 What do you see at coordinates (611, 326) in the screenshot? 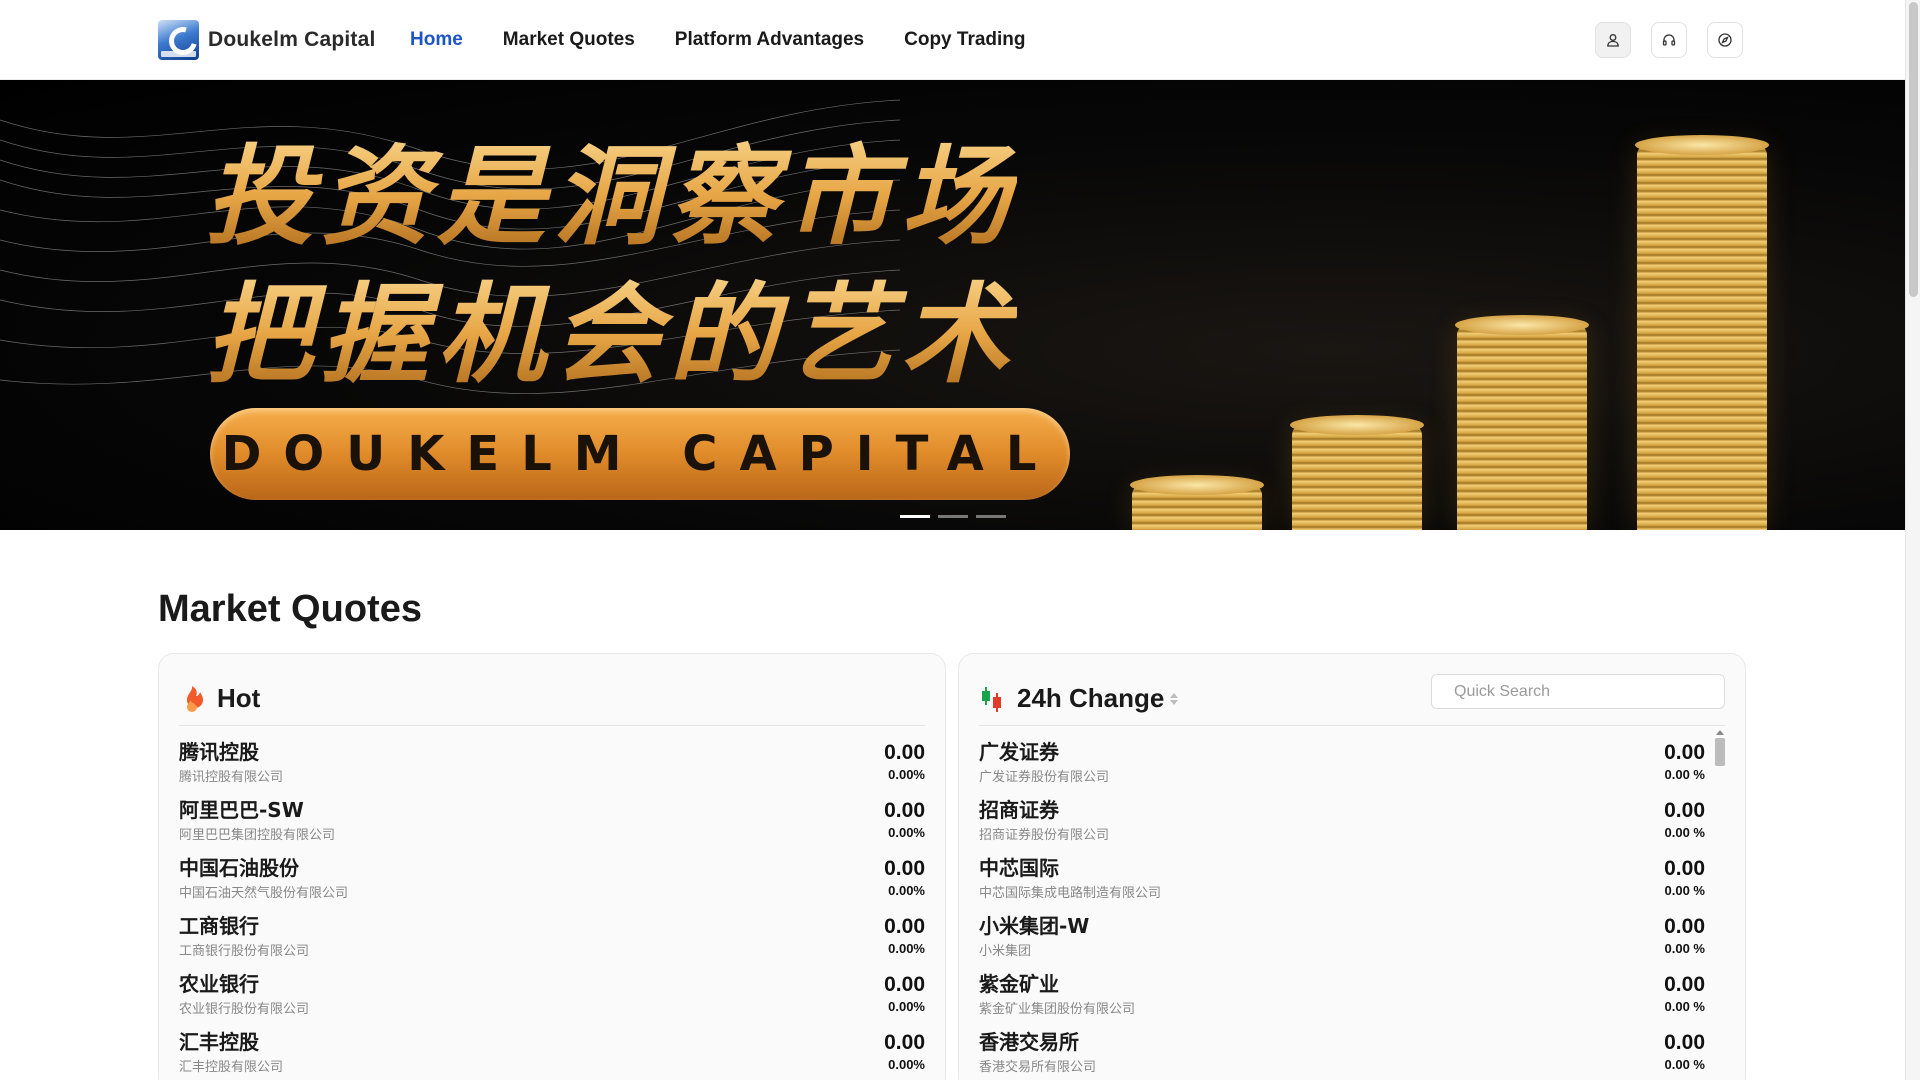
I see `banner-headline-2: 把握机会的艺术` at bounding box center [611, 326].